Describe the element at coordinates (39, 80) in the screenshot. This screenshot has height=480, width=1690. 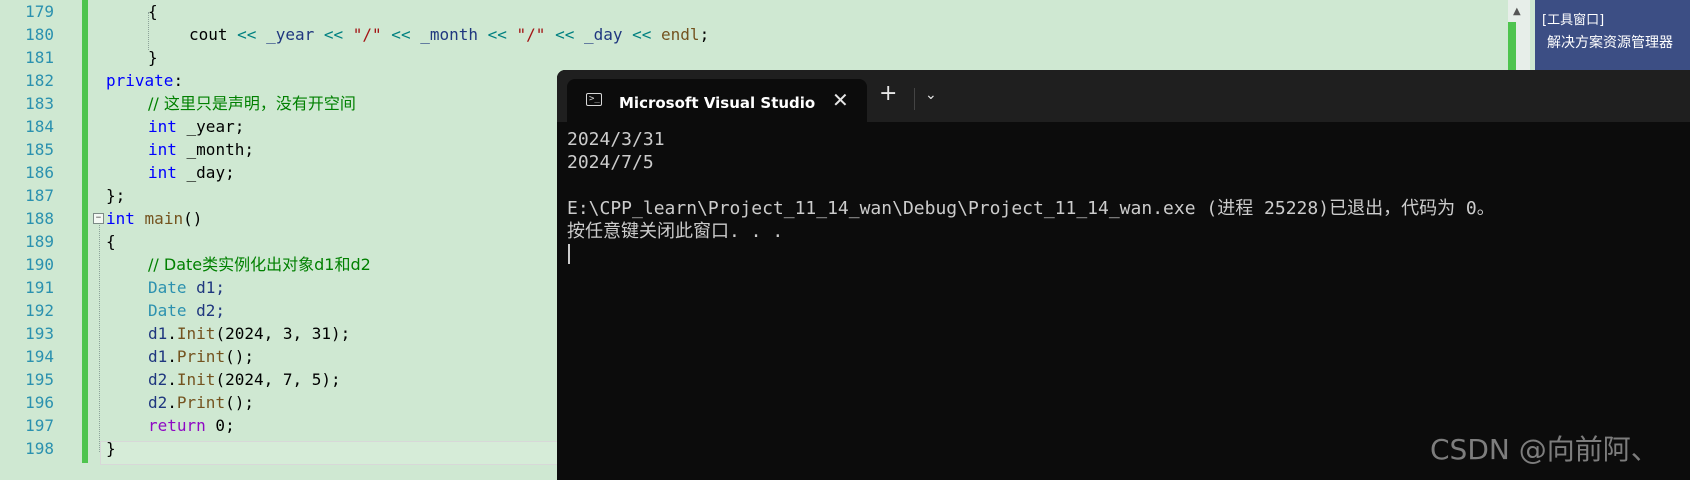
I see `line-number: 182` at that location.